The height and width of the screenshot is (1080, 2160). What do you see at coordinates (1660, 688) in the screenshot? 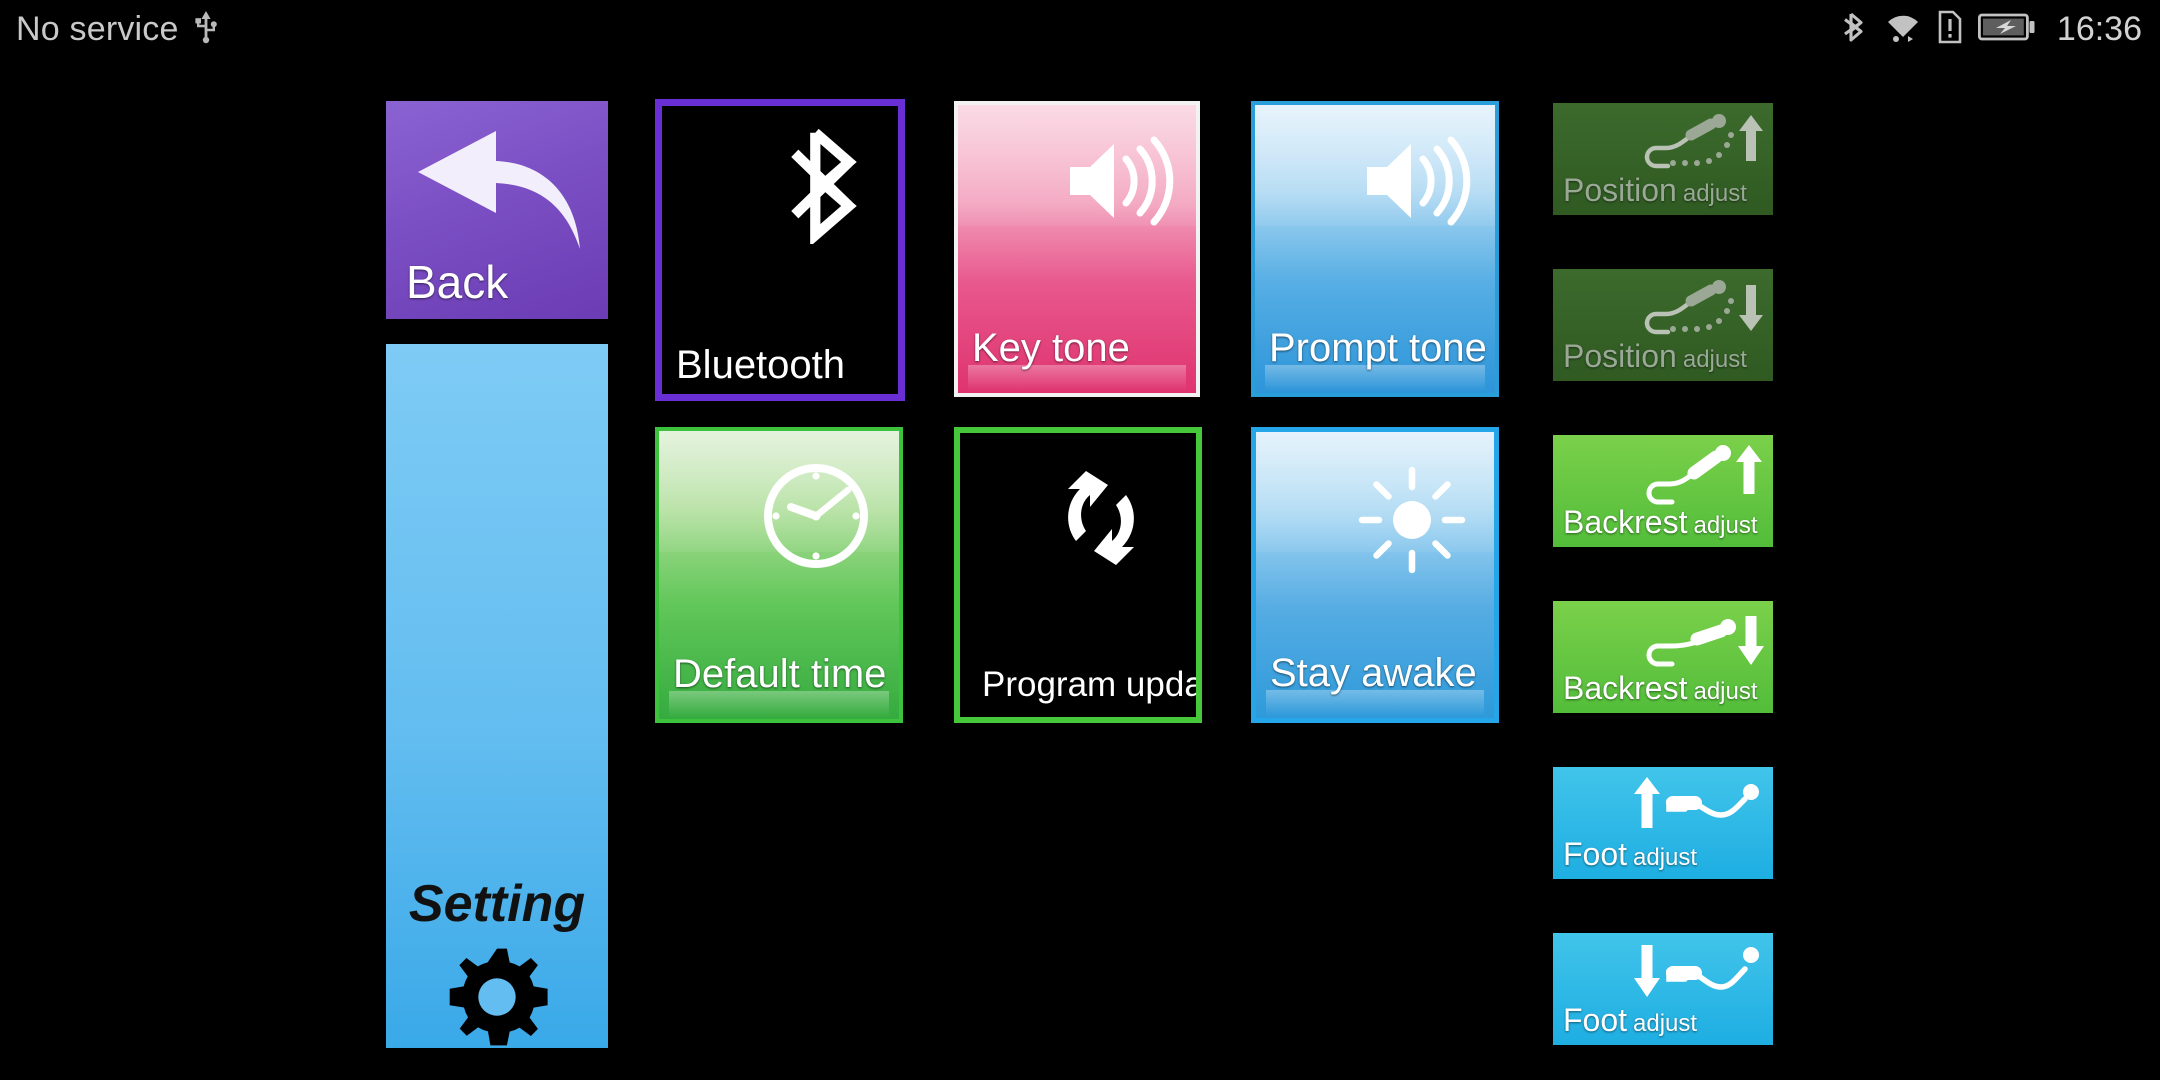
I see `backrest-adjust-down-label: Backrest adjust` at bounding box center [1660, 688].